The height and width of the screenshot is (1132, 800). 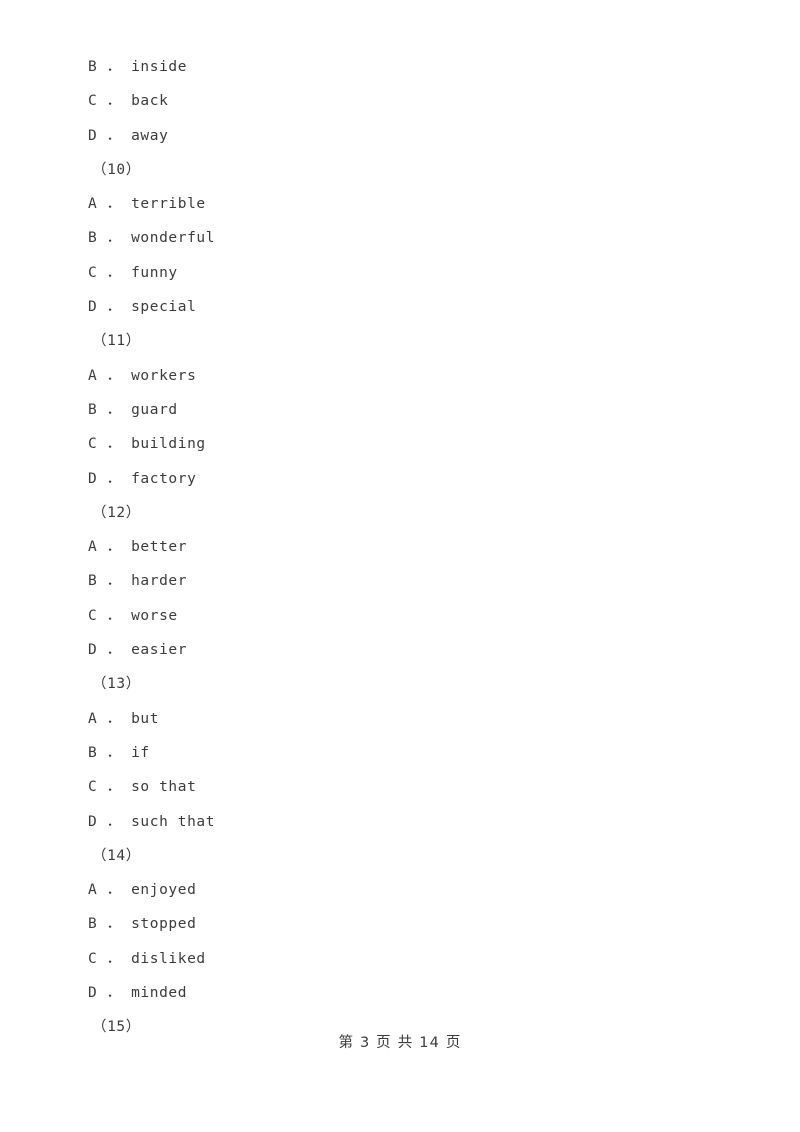 What do you see at coordinates (128, 135) in the screenshot?
I see `answer-option: D ． away` at bounding box center [128, 135].